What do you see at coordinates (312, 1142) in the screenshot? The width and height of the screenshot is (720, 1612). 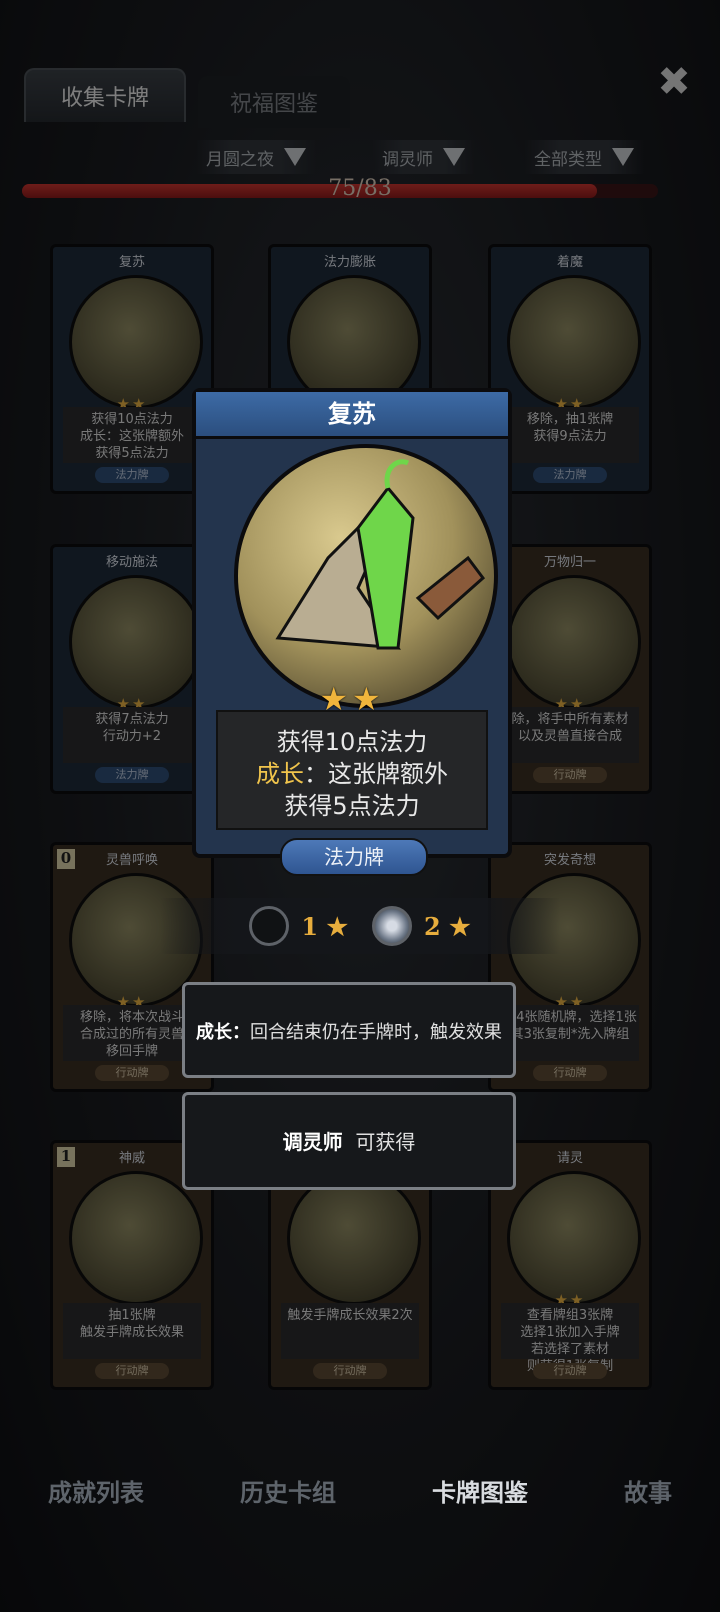 I see `tooltip-class-name: 调灵师` at bounding box center [312, 1142].